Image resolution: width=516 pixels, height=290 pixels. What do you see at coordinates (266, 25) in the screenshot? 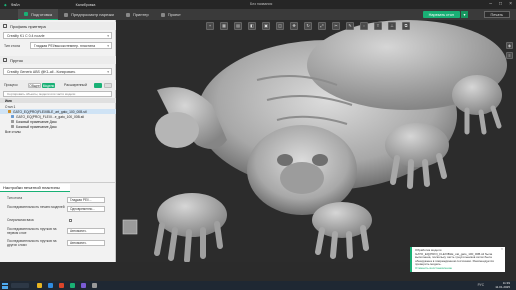
I see `arrange-icon: ▣` at bounding box center [266, 25].